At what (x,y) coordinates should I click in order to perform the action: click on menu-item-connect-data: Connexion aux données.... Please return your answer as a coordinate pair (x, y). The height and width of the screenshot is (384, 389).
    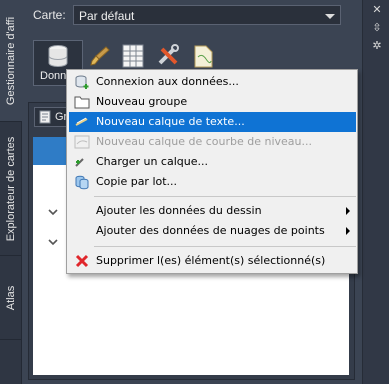
    Looking at the image, I should click on (212, 82).